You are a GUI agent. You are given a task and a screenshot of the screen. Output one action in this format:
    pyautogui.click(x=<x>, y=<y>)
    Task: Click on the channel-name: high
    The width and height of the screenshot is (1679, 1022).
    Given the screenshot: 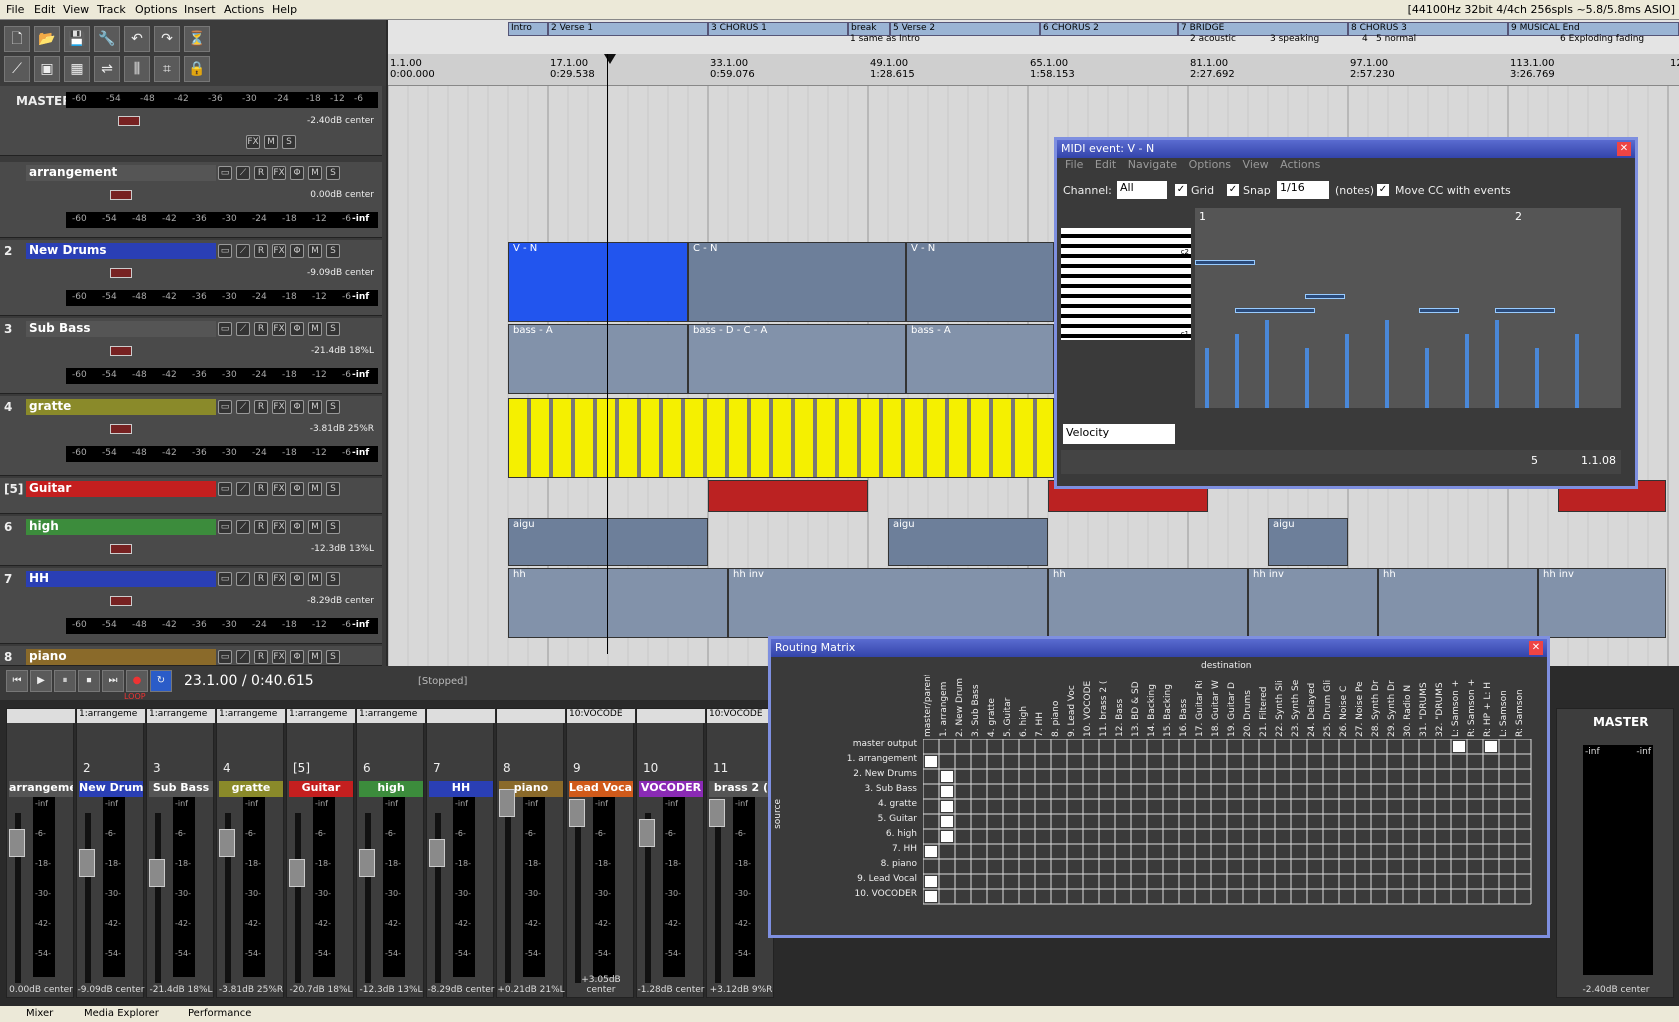 What is the action you would take?
    pyautogui.click(x=391, y=789)
    